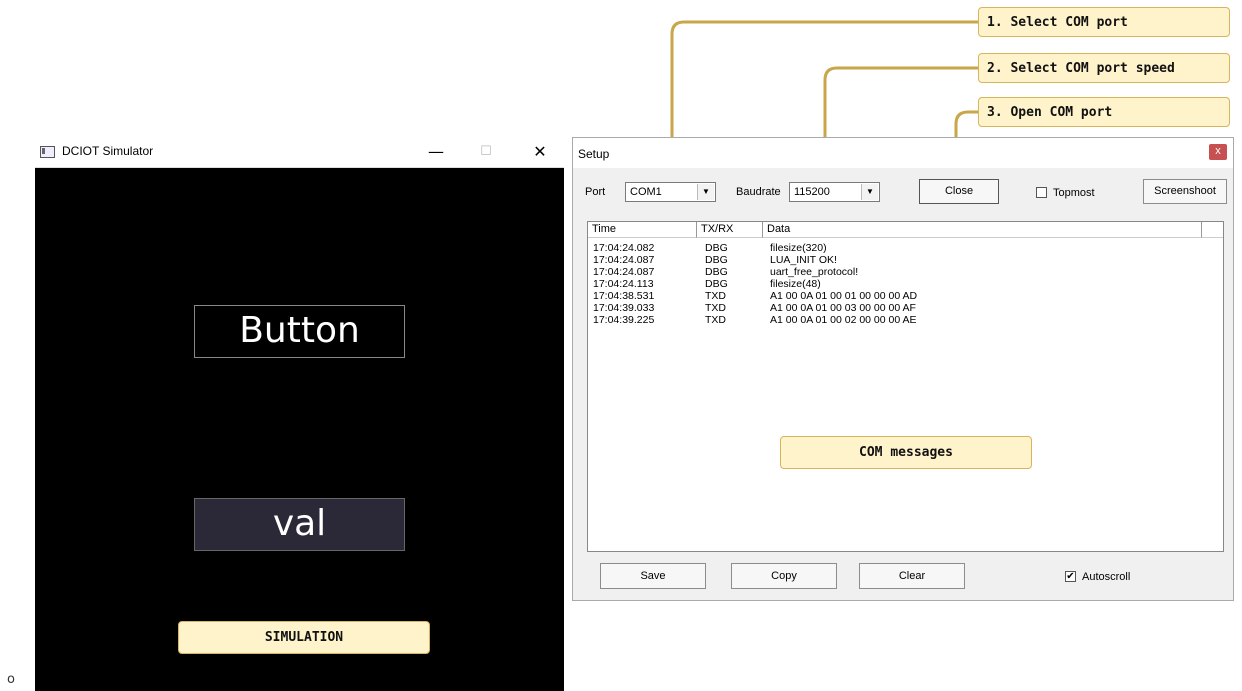 The width and height of the screenshot is (1242, 691). What do you see at coordinates (436, 152) in the screenshot?
I see `minimize-button: —` at bounding box center [436, 152].